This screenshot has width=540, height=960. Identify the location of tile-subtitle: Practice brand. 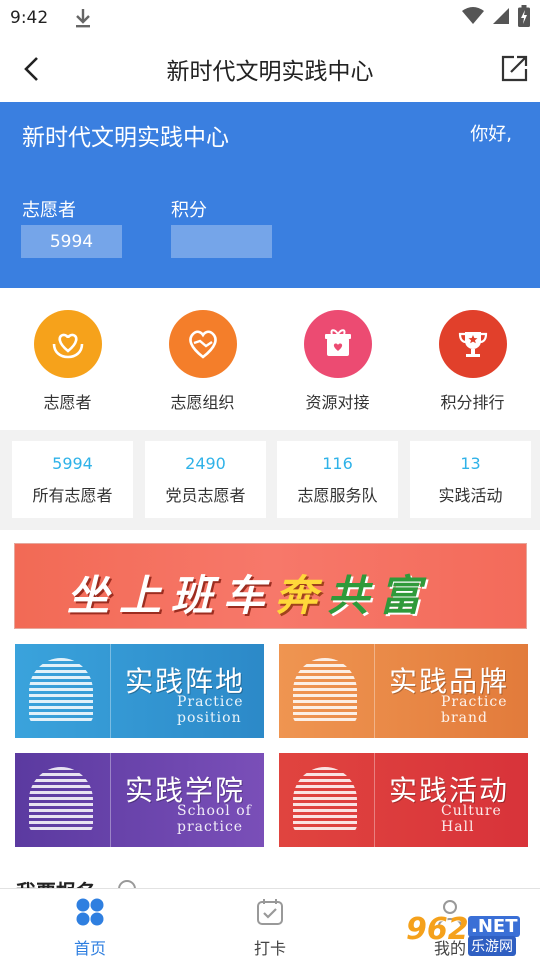
(474, 710).